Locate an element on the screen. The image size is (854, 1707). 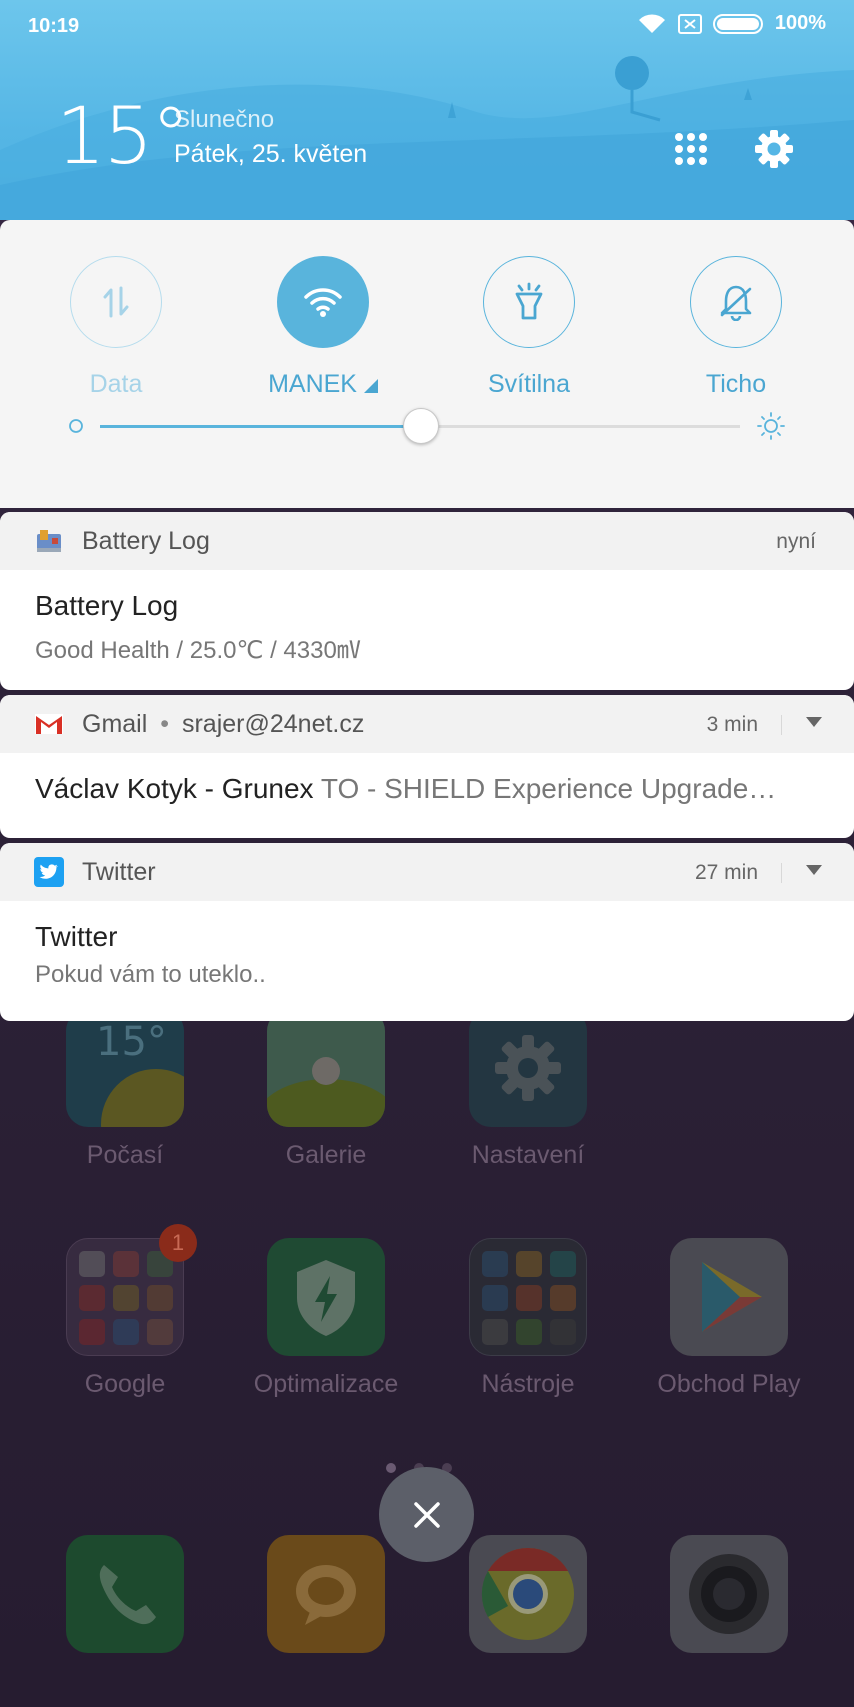
app-label: Počasí is located at coordinates (125, 1155).